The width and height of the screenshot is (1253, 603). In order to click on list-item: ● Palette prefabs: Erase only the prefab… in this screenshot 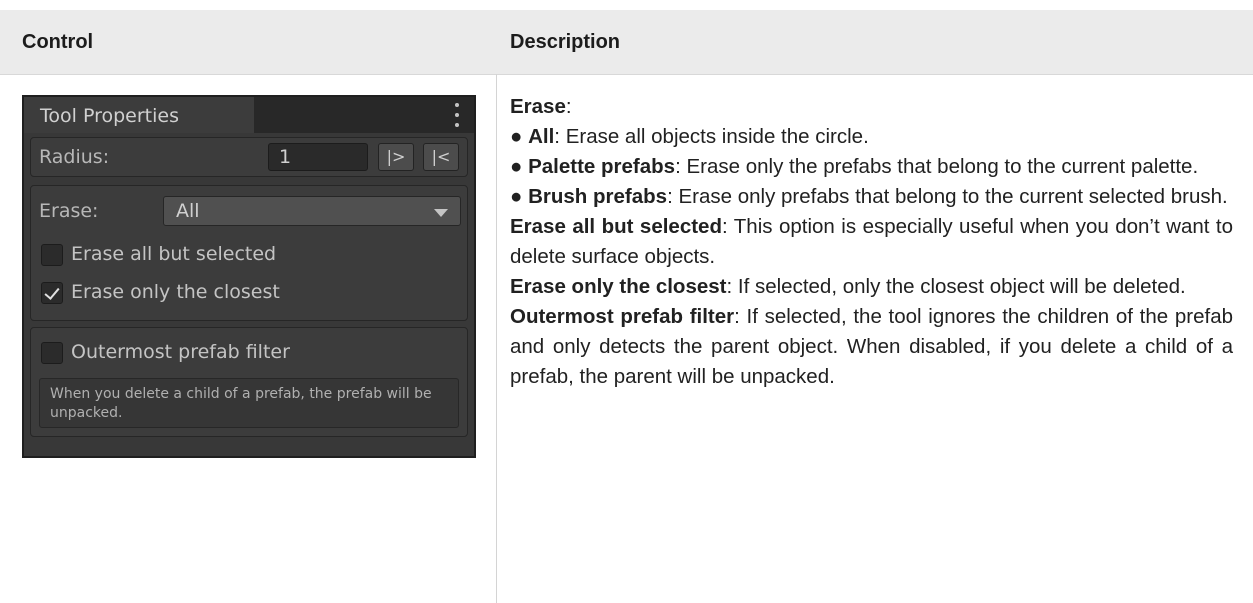, I will do `click(854, 166)`.